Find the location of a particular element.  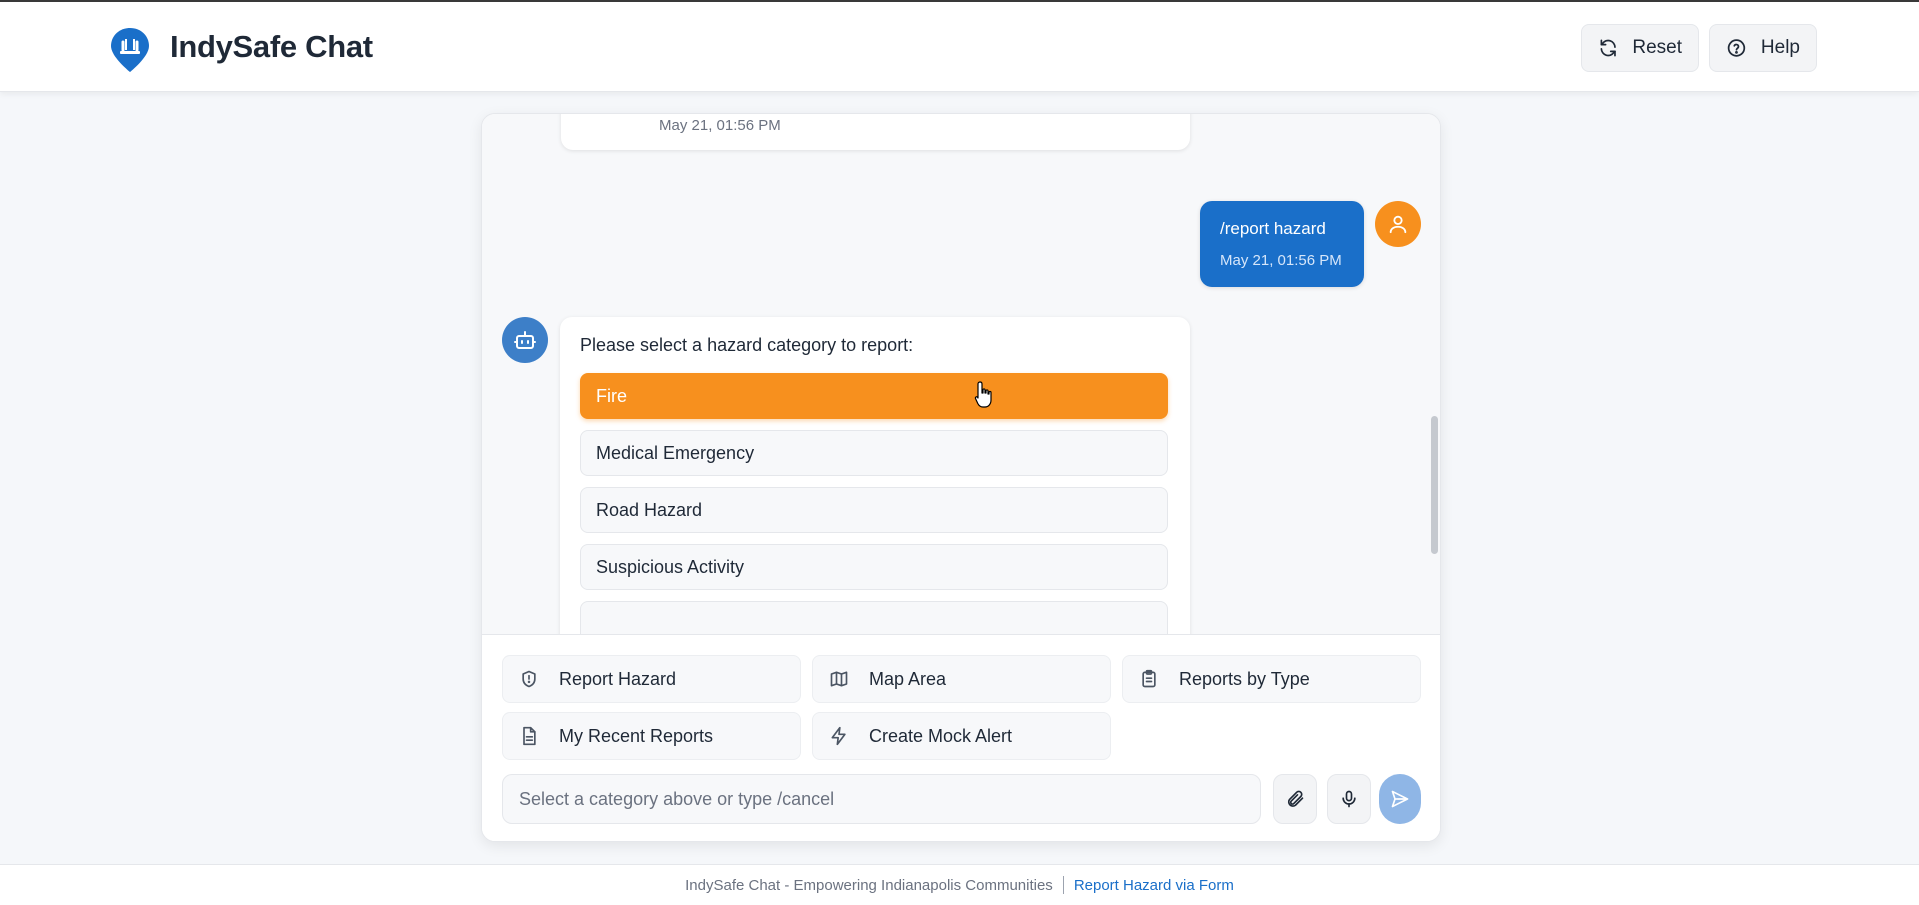

user-avatar is located at coordinates (1398, 224).